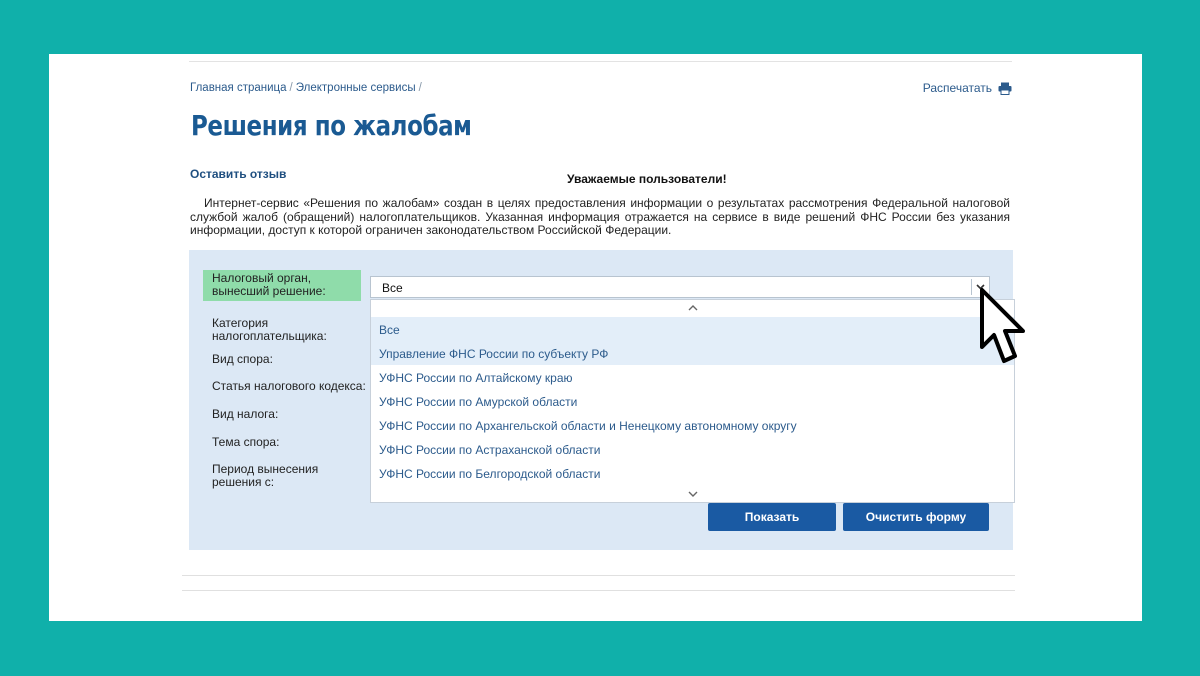 This screenshot has width=1200, height=676. I want to click on tax-authority-select: Все, so click(680, 287).